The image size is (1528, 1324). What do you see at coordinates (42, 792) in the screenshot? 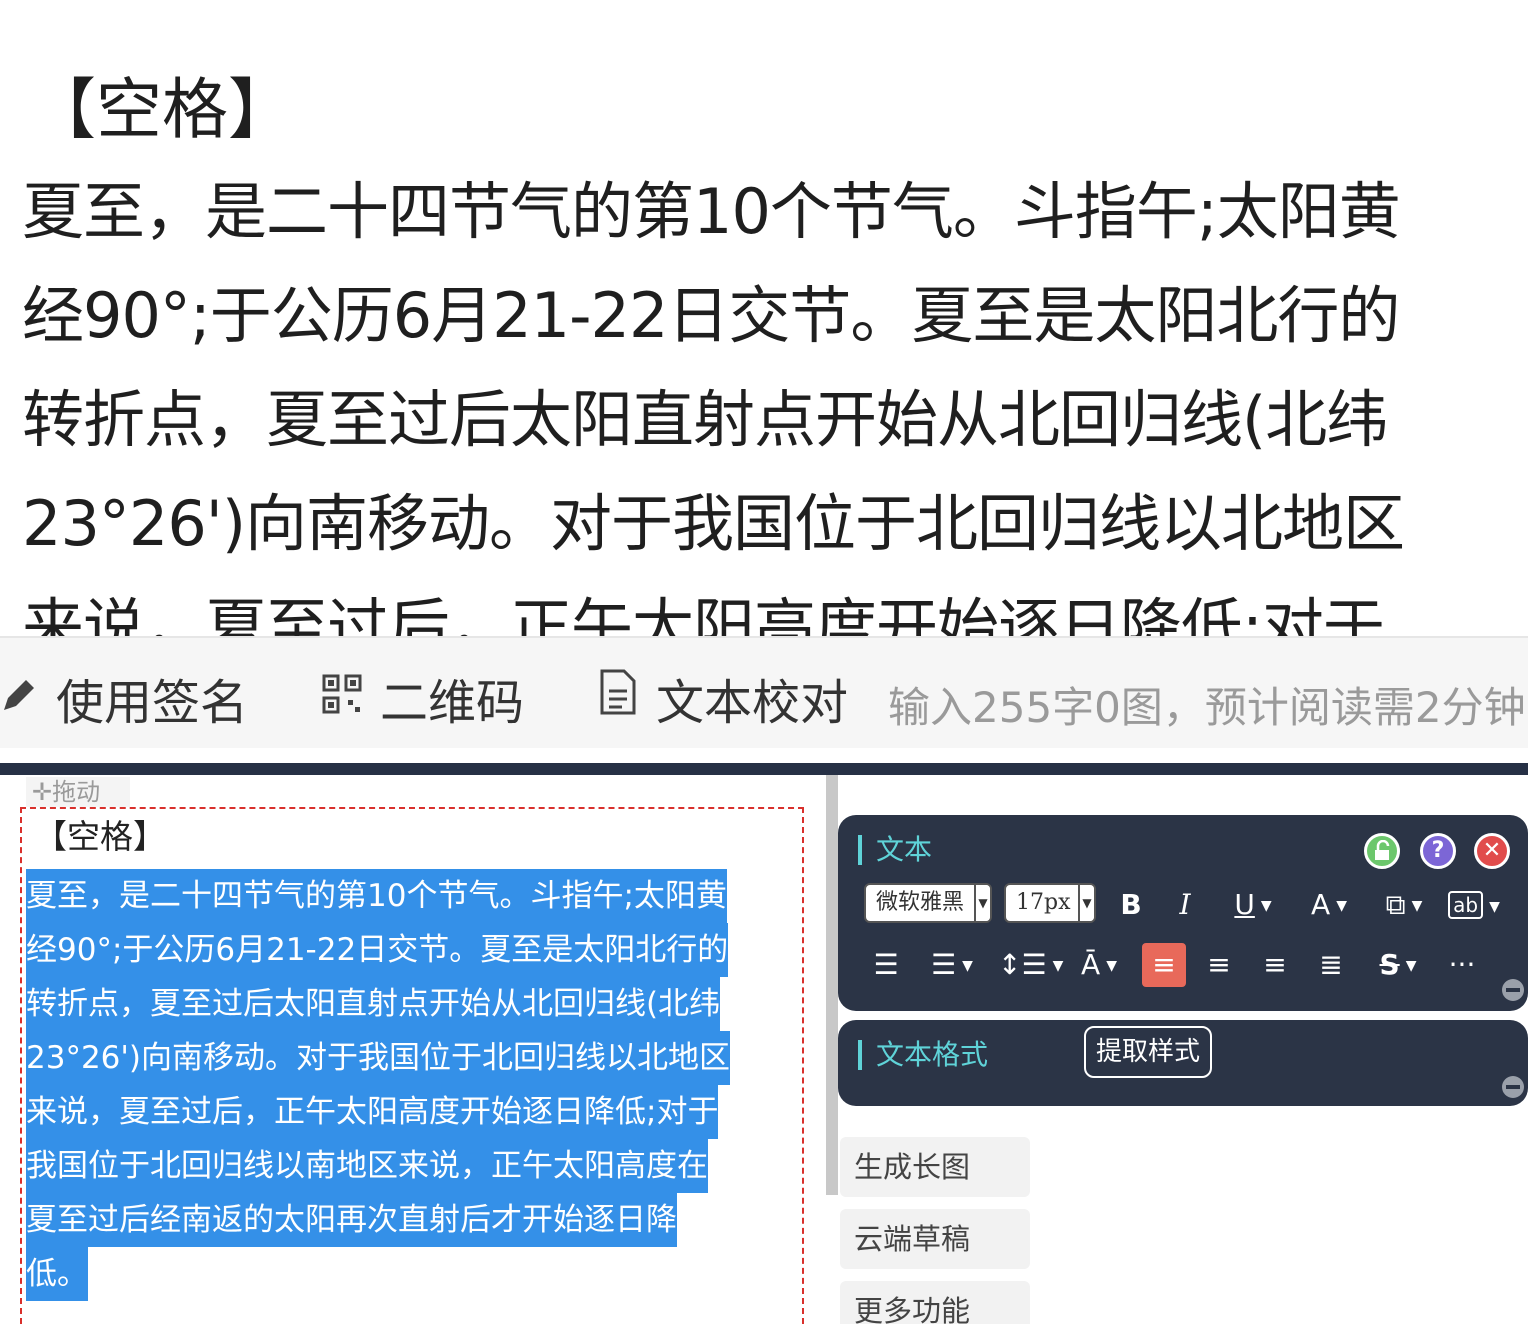
I see `move-icon: ✛` at bounding box center [42, 792].